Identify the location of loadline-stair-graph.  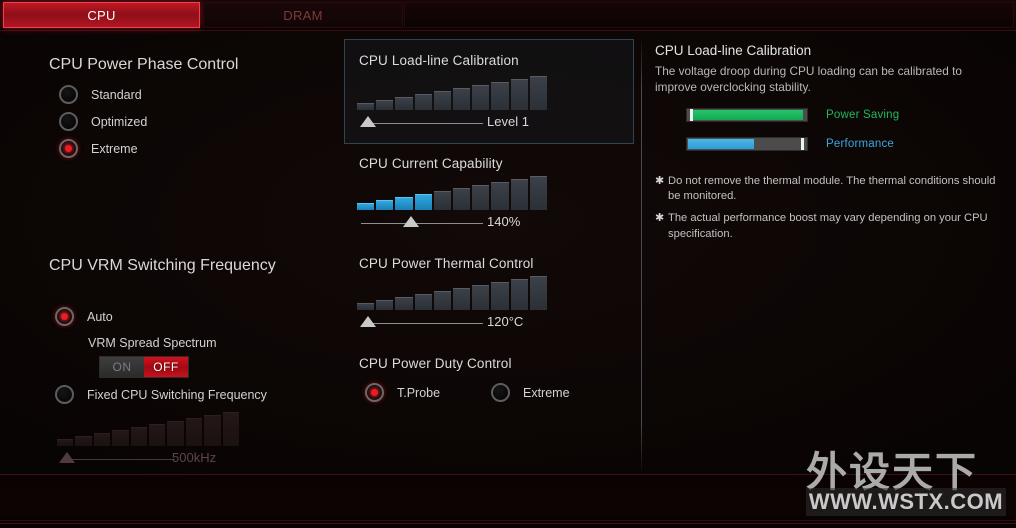
(452, 93).